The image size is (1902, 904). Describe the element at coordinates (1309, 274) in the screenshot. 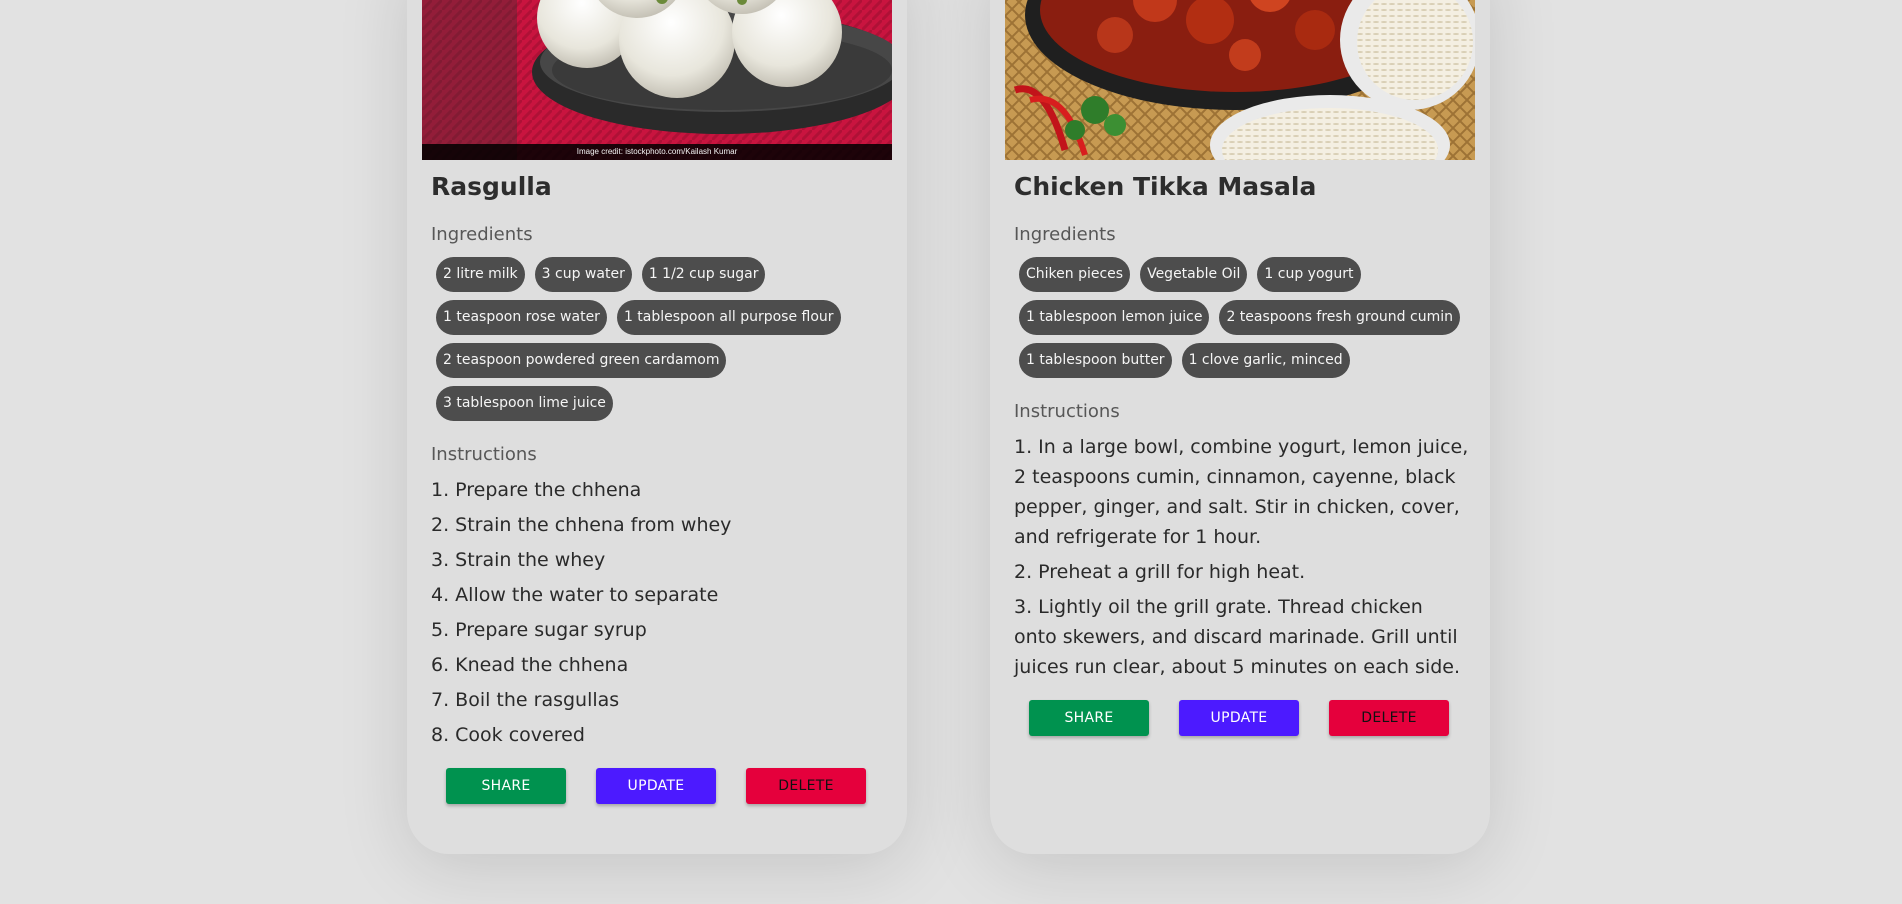

I see `ingredient-chip: 1 cup yogurt` at that location.